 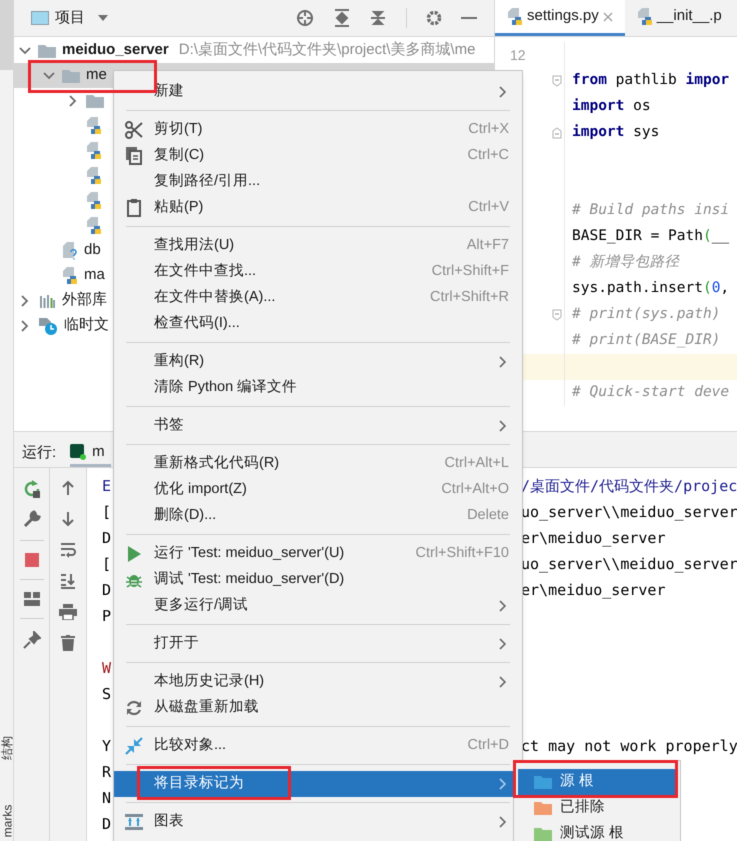 What do you see at coordinates (629, 745) in the screenshot?
I see `console-text: ct may not work properly` at bounding box center [629, 745].